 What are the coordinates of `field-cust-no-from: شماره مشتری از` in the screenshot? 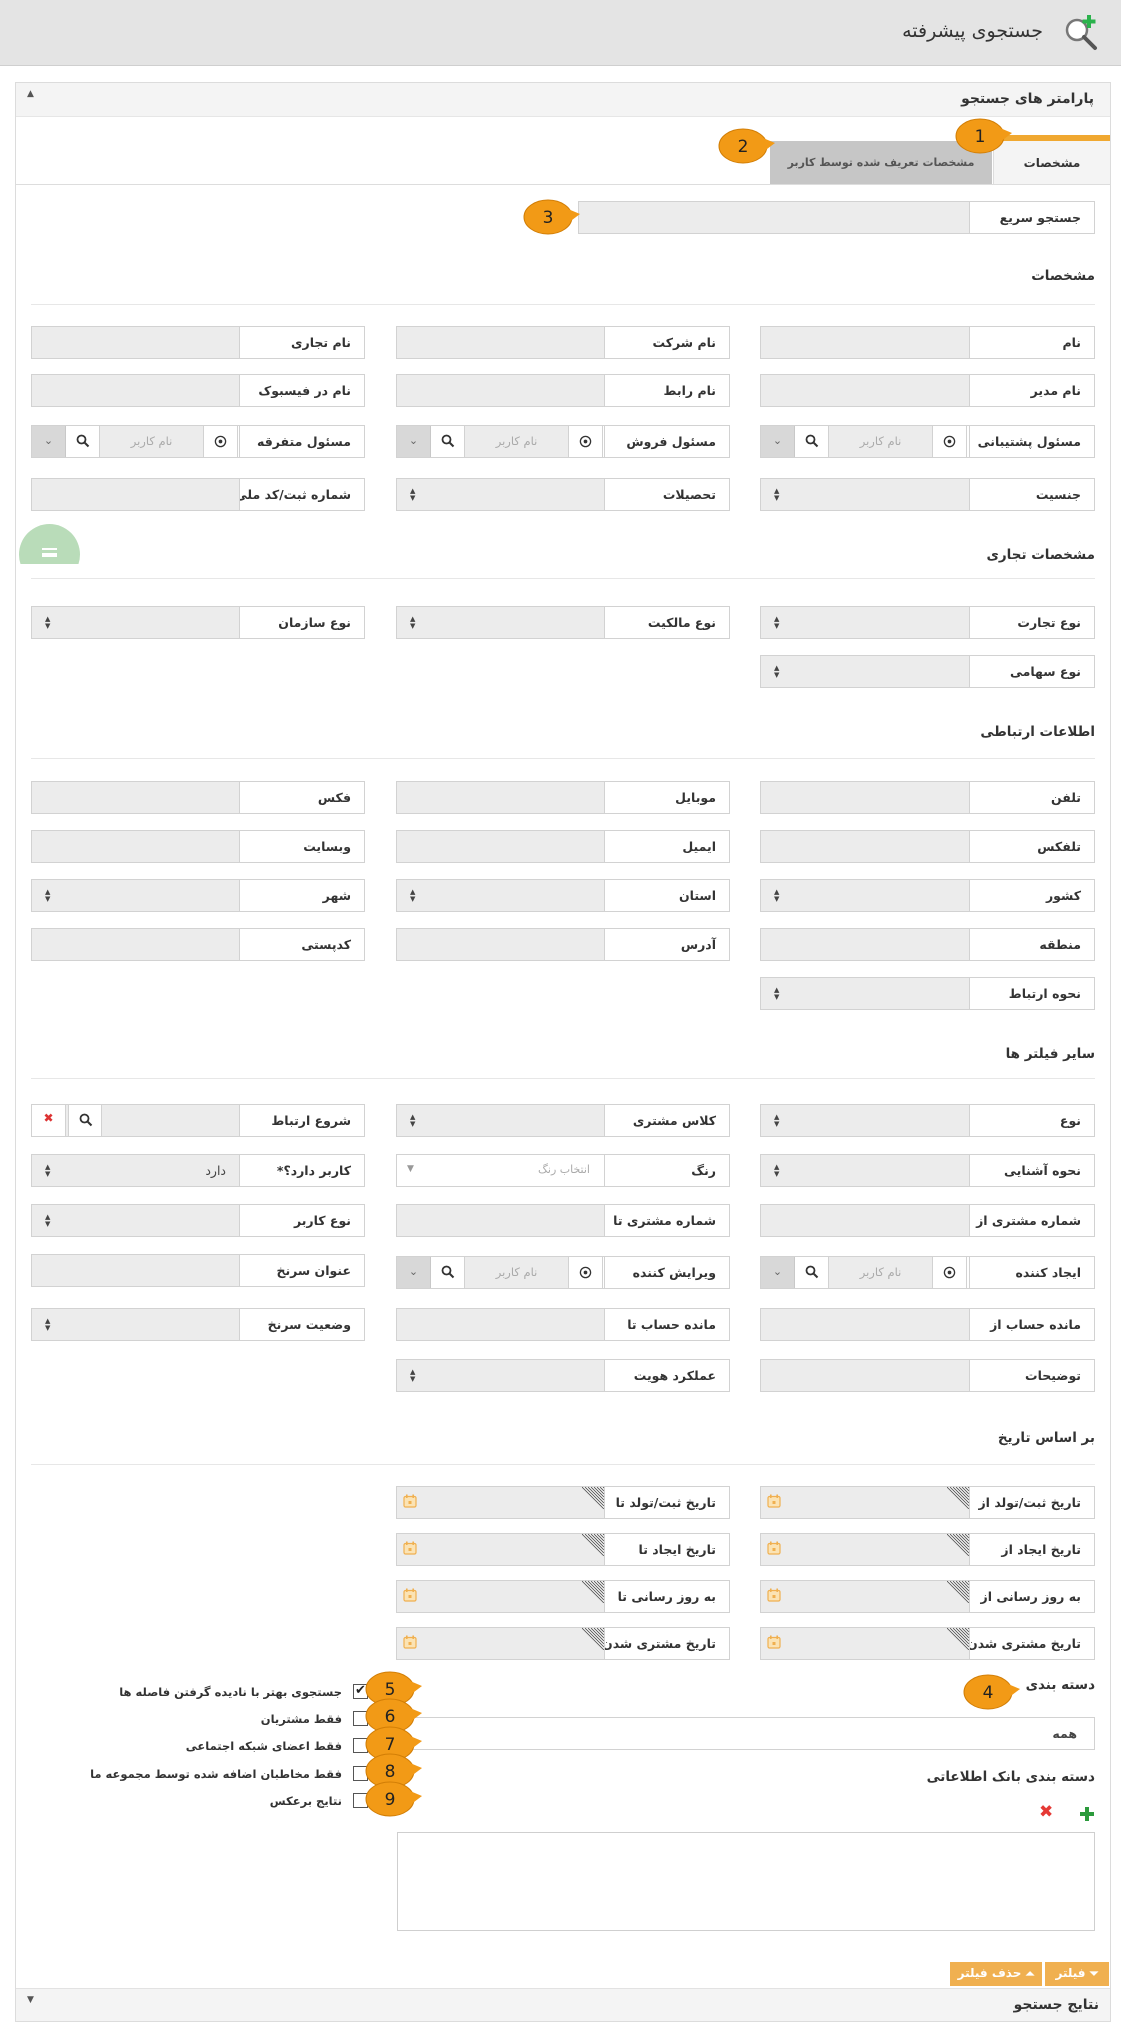 It's located at (927, 1220).